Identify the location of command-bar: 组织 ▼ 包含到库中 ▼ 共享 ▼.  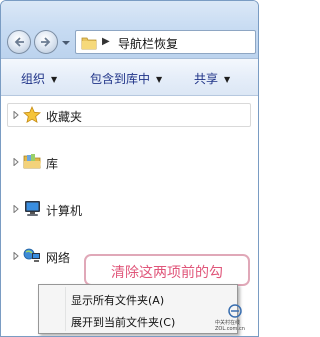
(129, 77).